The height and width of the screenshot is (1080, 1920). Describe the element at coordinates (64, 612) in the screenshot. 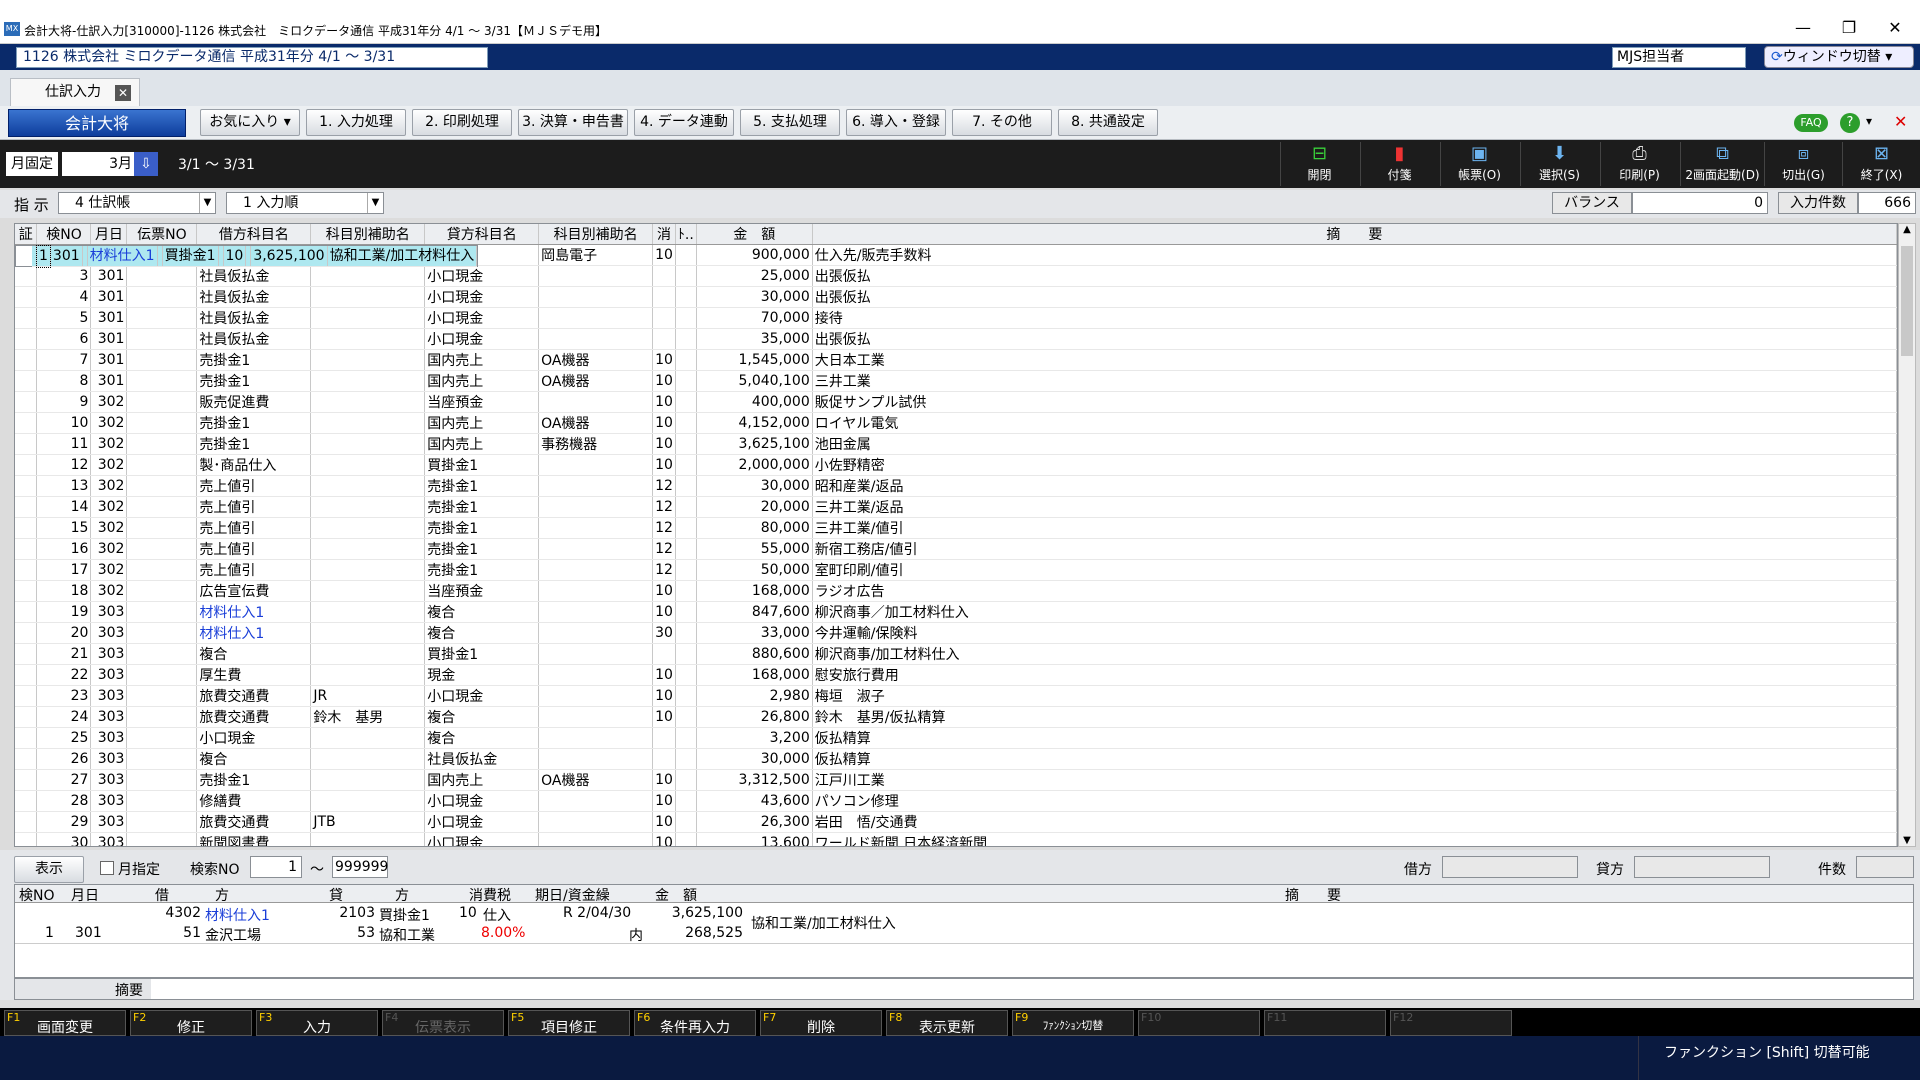

I see `table-cell: 19` at that location.